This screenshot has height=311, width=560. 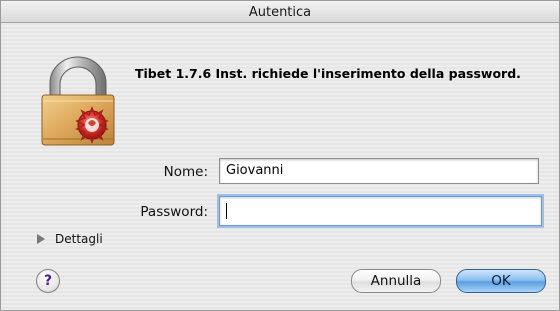 What do you see at coordinates (380, 211) in the screenshot?
I see `password-field` at bounding box center [380, 211].